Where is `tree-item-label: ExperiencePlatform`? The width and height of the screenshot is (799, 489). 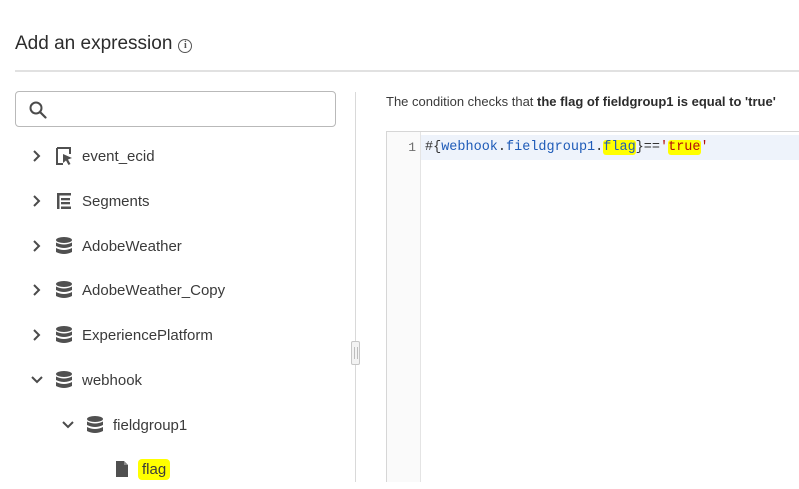
tree-item-label: ExperiencePlatform is located at coordinates (147, 335).